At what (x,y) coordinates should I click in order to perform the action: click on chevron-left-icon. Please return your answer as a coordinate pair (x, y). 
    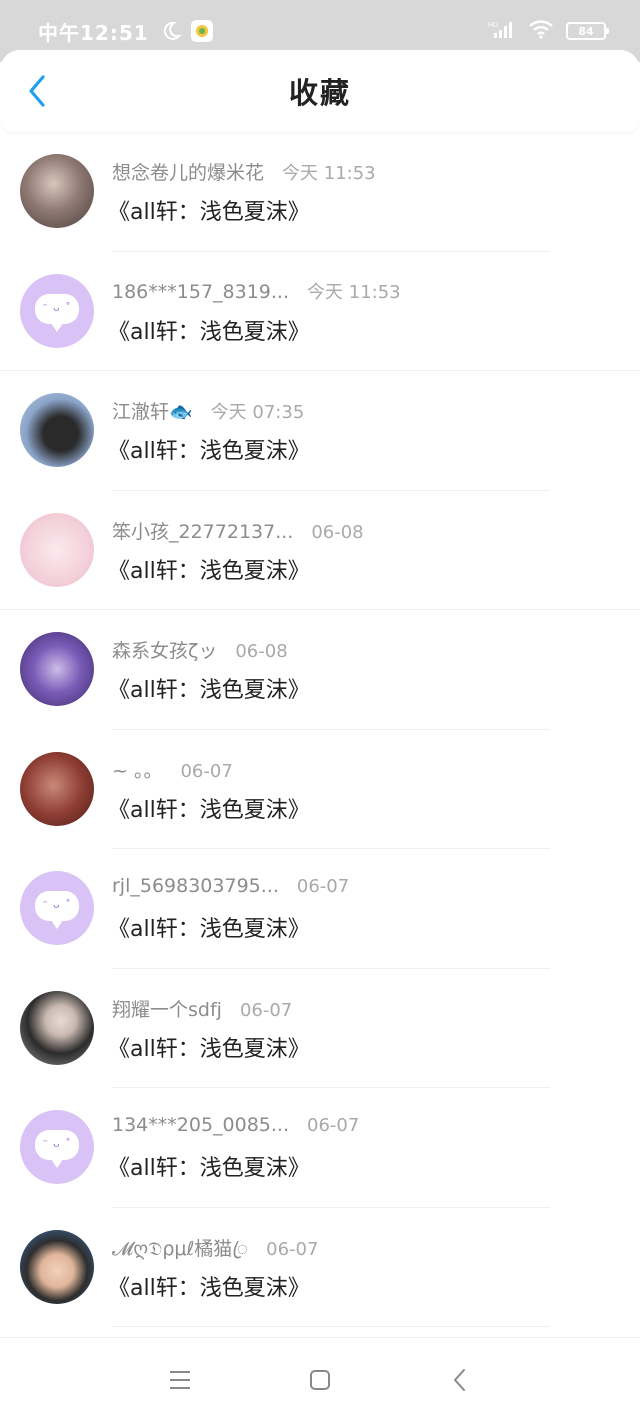
    Looking at the image, I should click on (37, 91).